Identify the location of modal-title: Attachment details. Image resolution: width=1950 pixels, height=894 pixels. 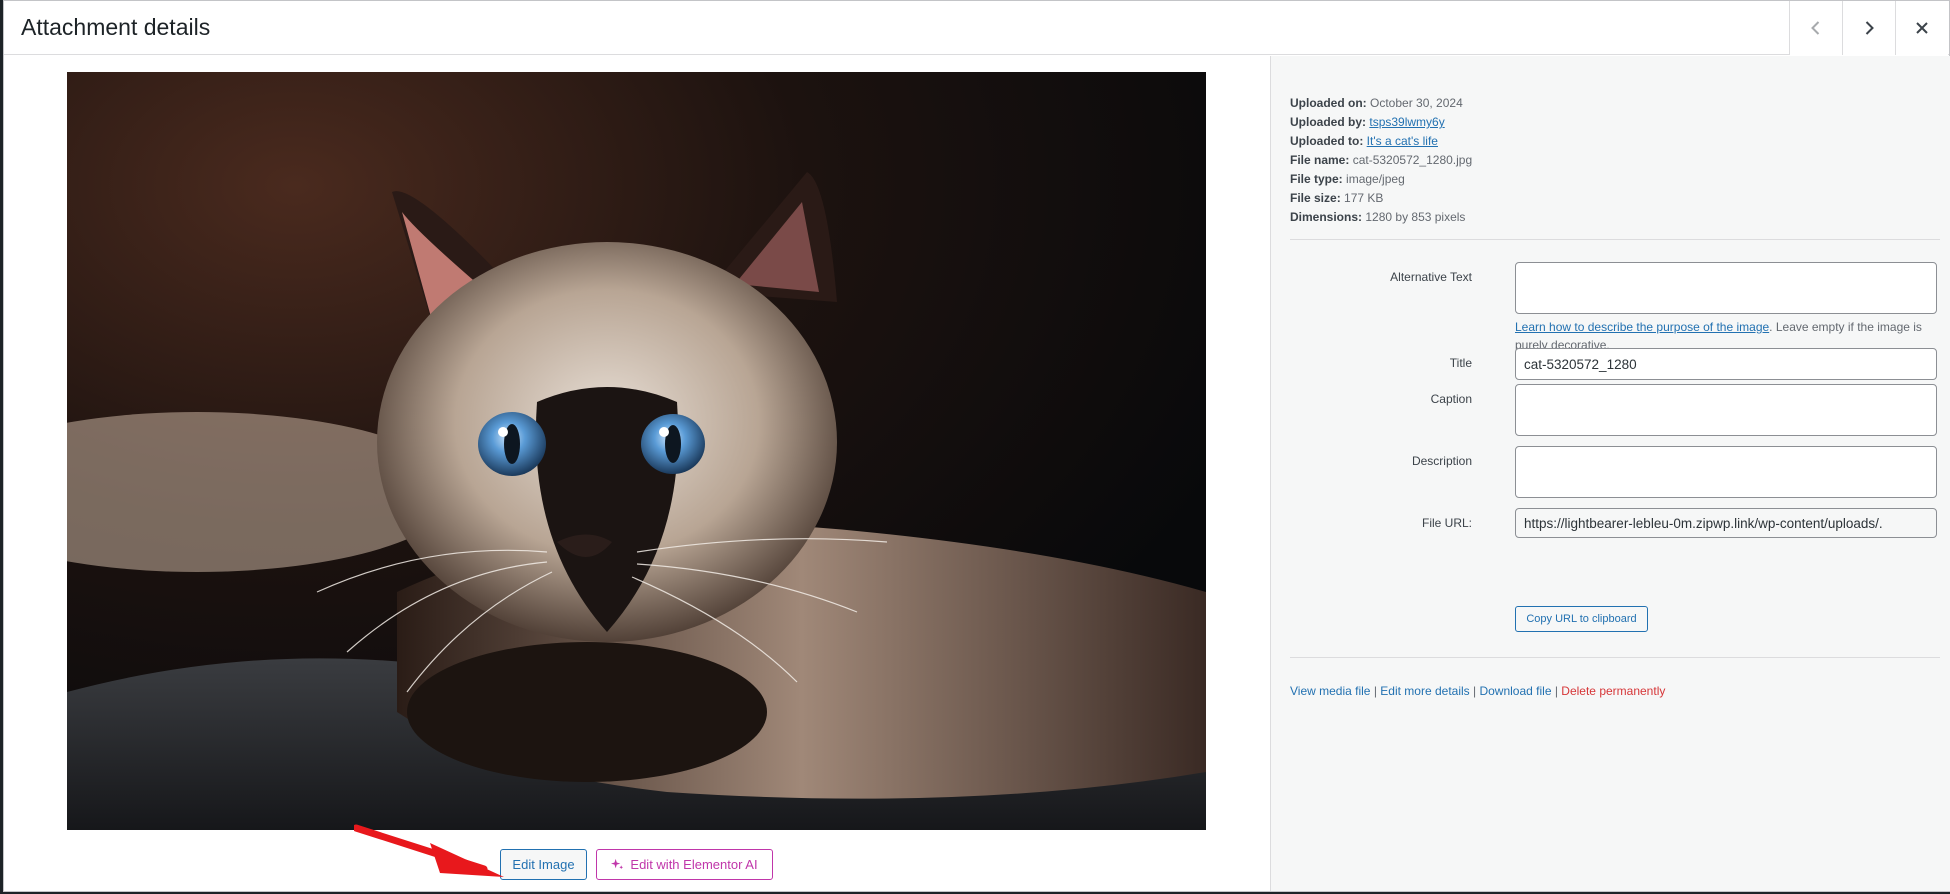
(116, 27).